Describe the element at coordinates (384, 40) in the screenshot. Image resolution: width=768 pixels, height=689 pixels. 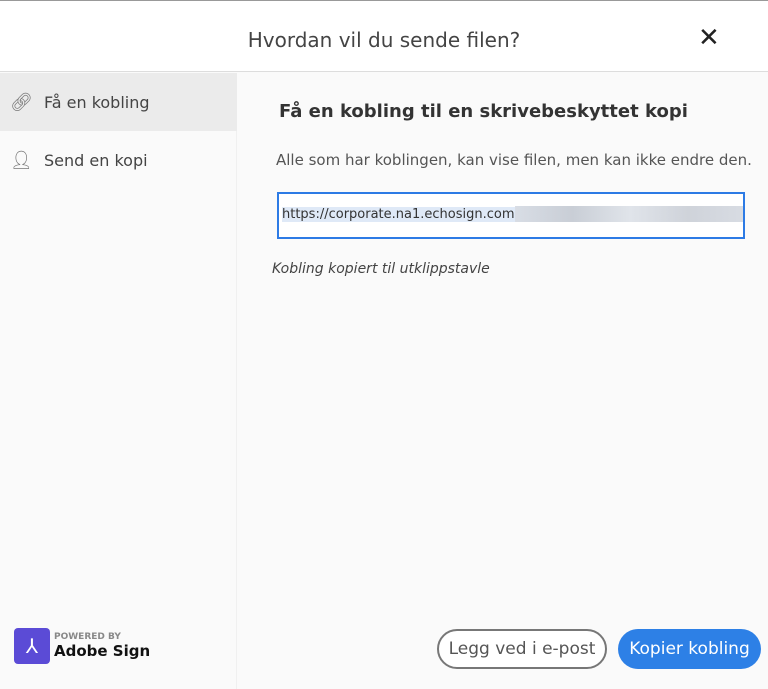
I see `dialog-title: Hvordan vil du sende filen?` at that location.